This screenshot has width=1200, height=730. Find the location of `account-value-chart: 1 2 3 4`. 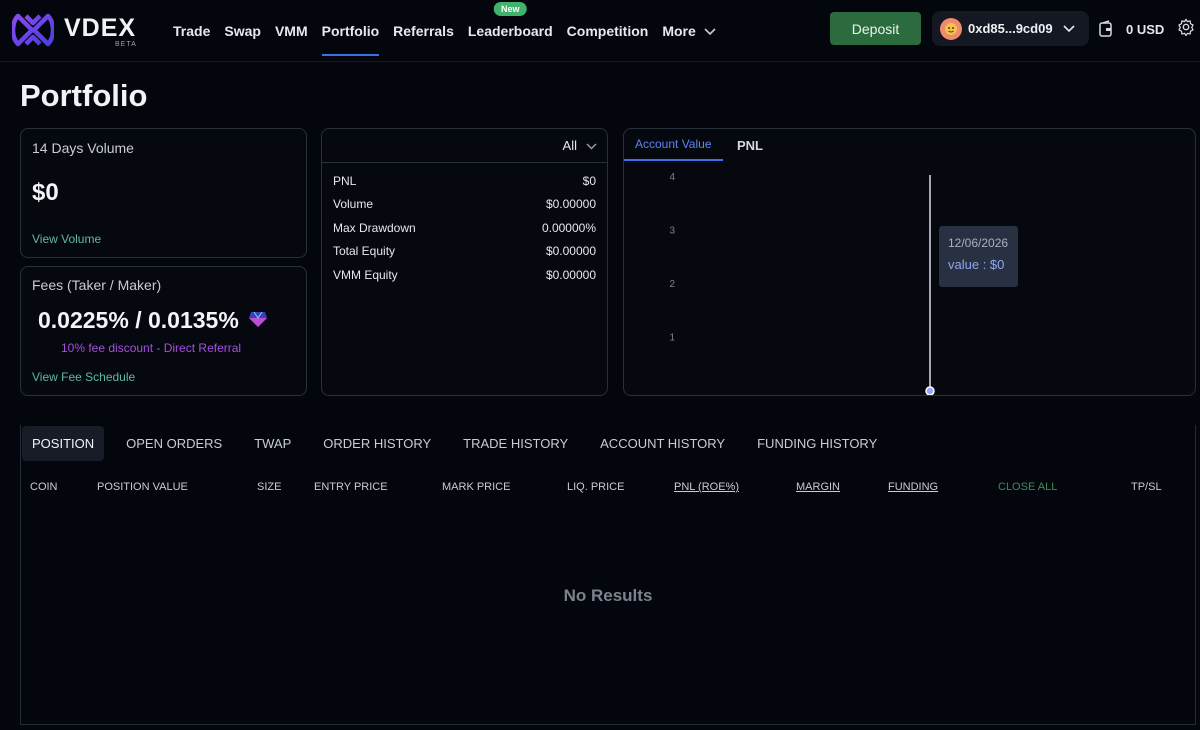

account-value-chart: 1 2 3 4 is located at coordinates (802, 283).